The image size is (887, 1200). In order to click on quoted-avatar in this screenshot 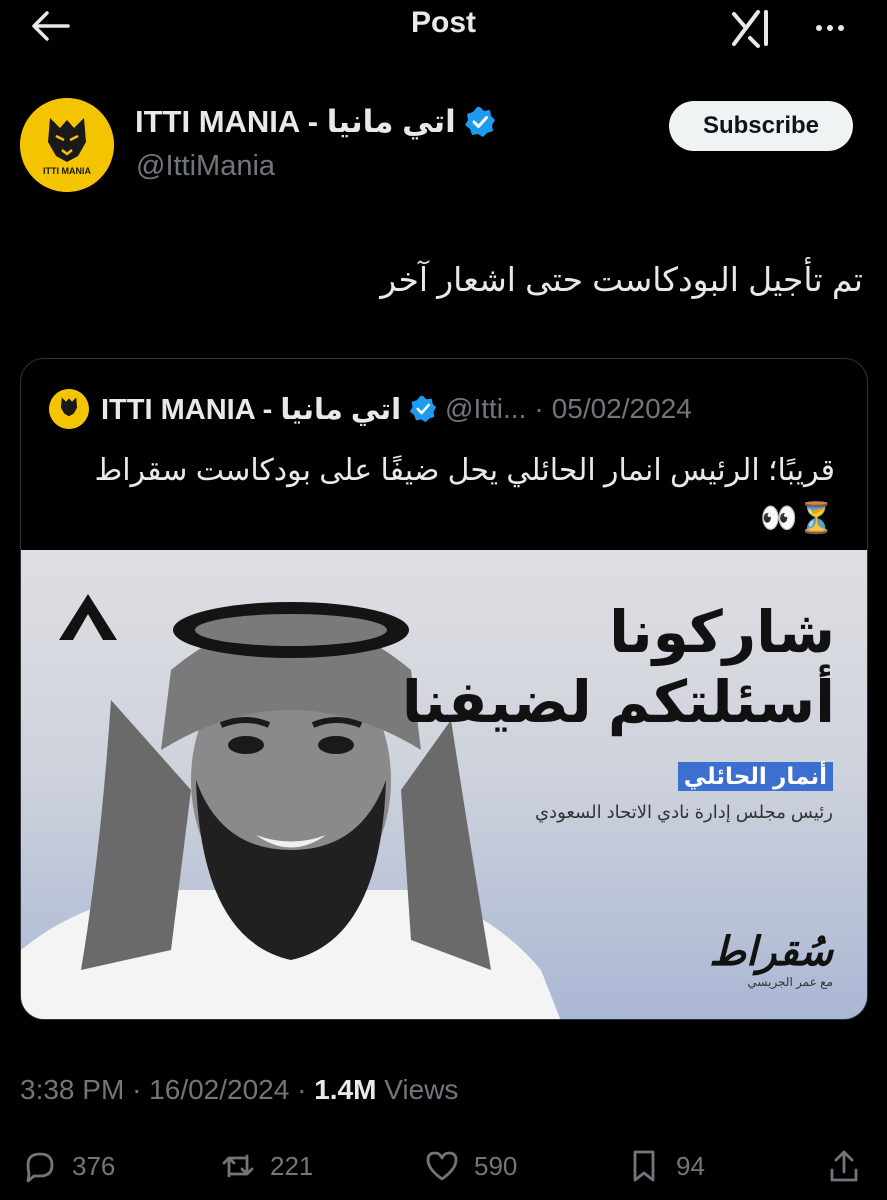, I will do `click(69, 409)`.